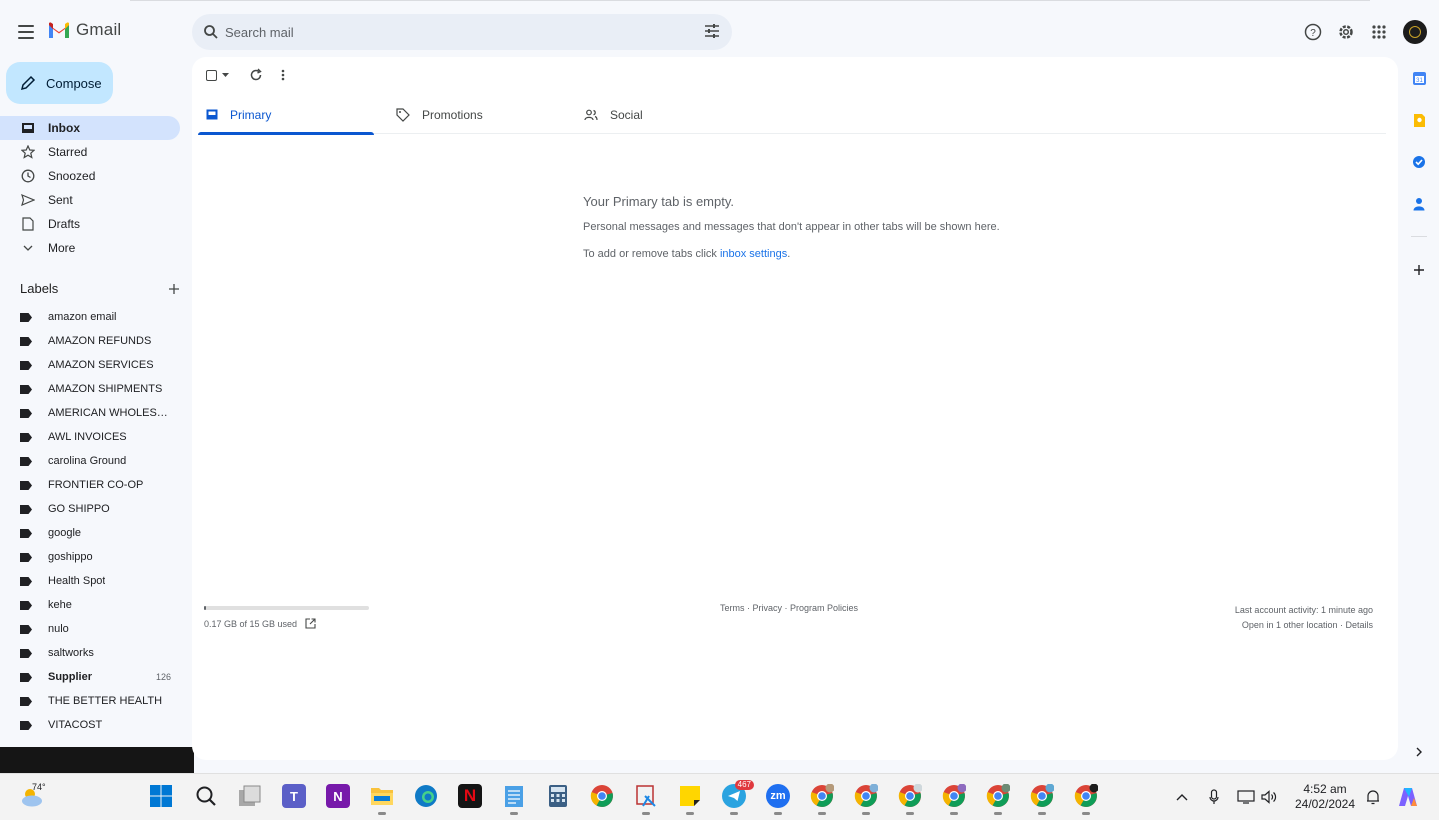 Image resolution: width=1439 pixels, height=820 pixels. I want to click on chrome-profile-5-icon, so click(998, 799).